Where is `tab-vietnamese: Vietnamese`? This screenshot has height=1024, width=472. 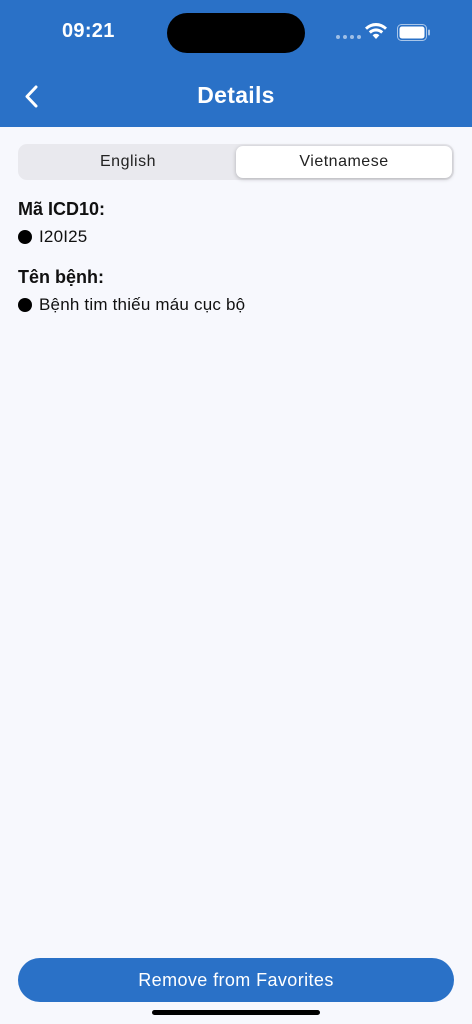
tab-vietnamese: Vietnamese is located at coordinates (344, 162).